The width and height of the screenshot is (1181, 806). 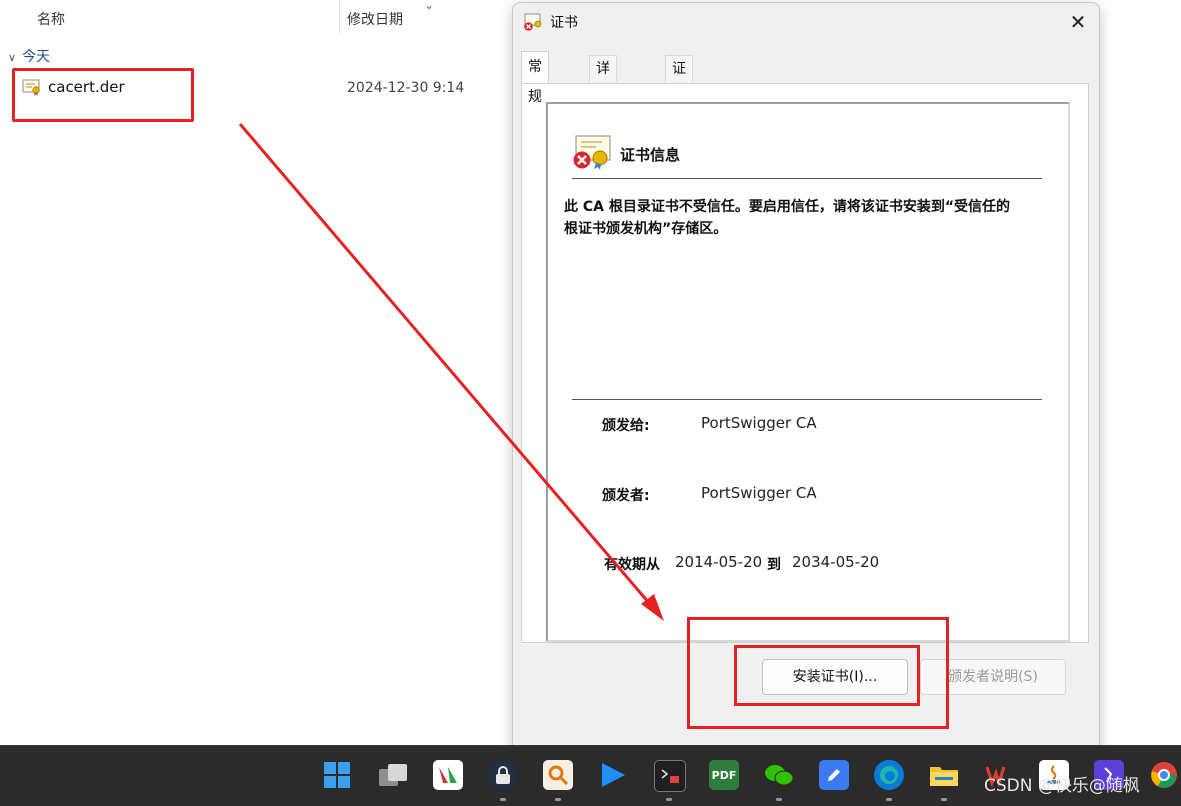 I want to click on close-button: ✕, so click(x=1078, y=22).